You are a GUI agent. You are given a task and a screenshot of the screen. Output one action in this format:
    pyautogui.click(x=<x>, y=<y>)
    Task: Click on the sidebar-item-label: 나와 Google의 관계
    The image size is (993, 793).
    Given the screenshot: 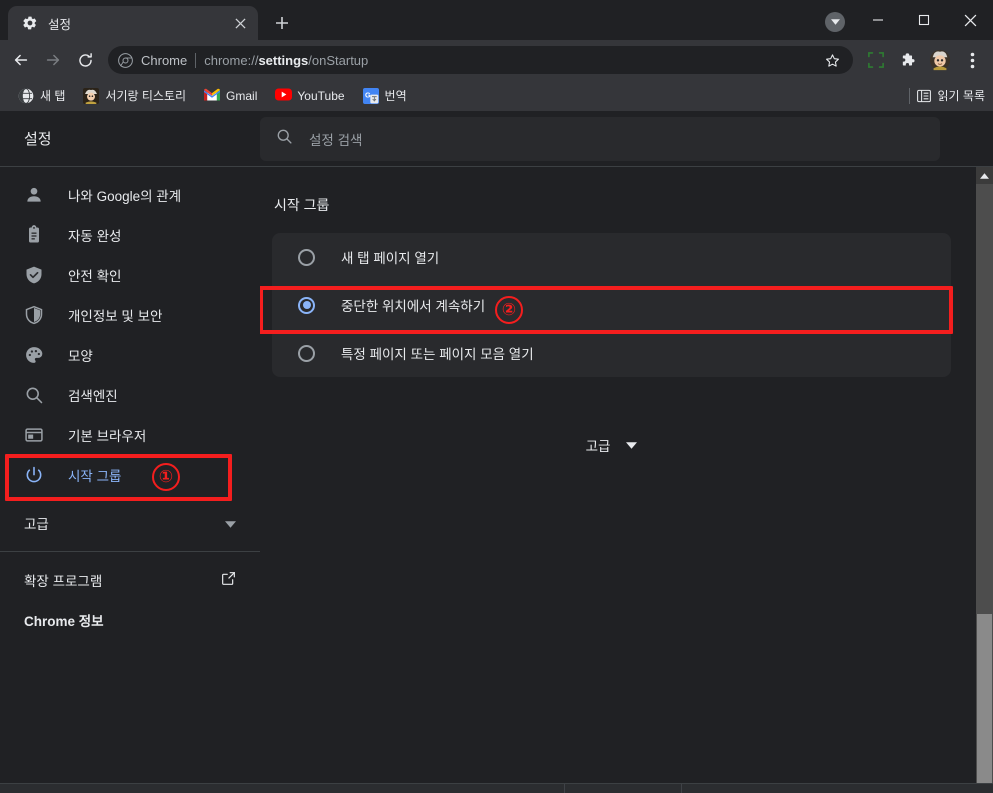 What is the action you would take?
    pyautogui.click(x=125, y=196)
    